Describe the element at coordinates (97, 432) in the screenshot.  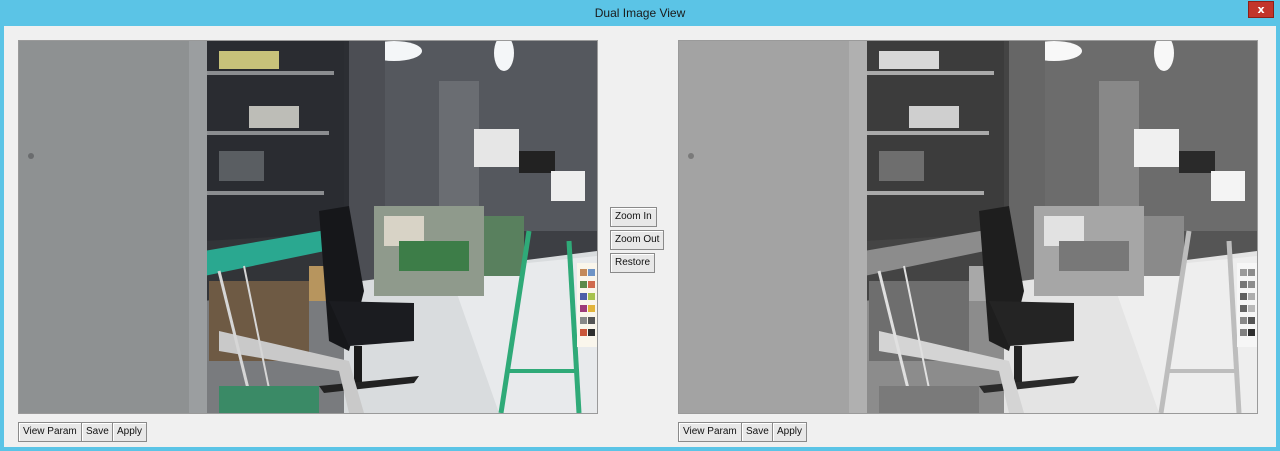
I see `left-save-button: Save` at that location.